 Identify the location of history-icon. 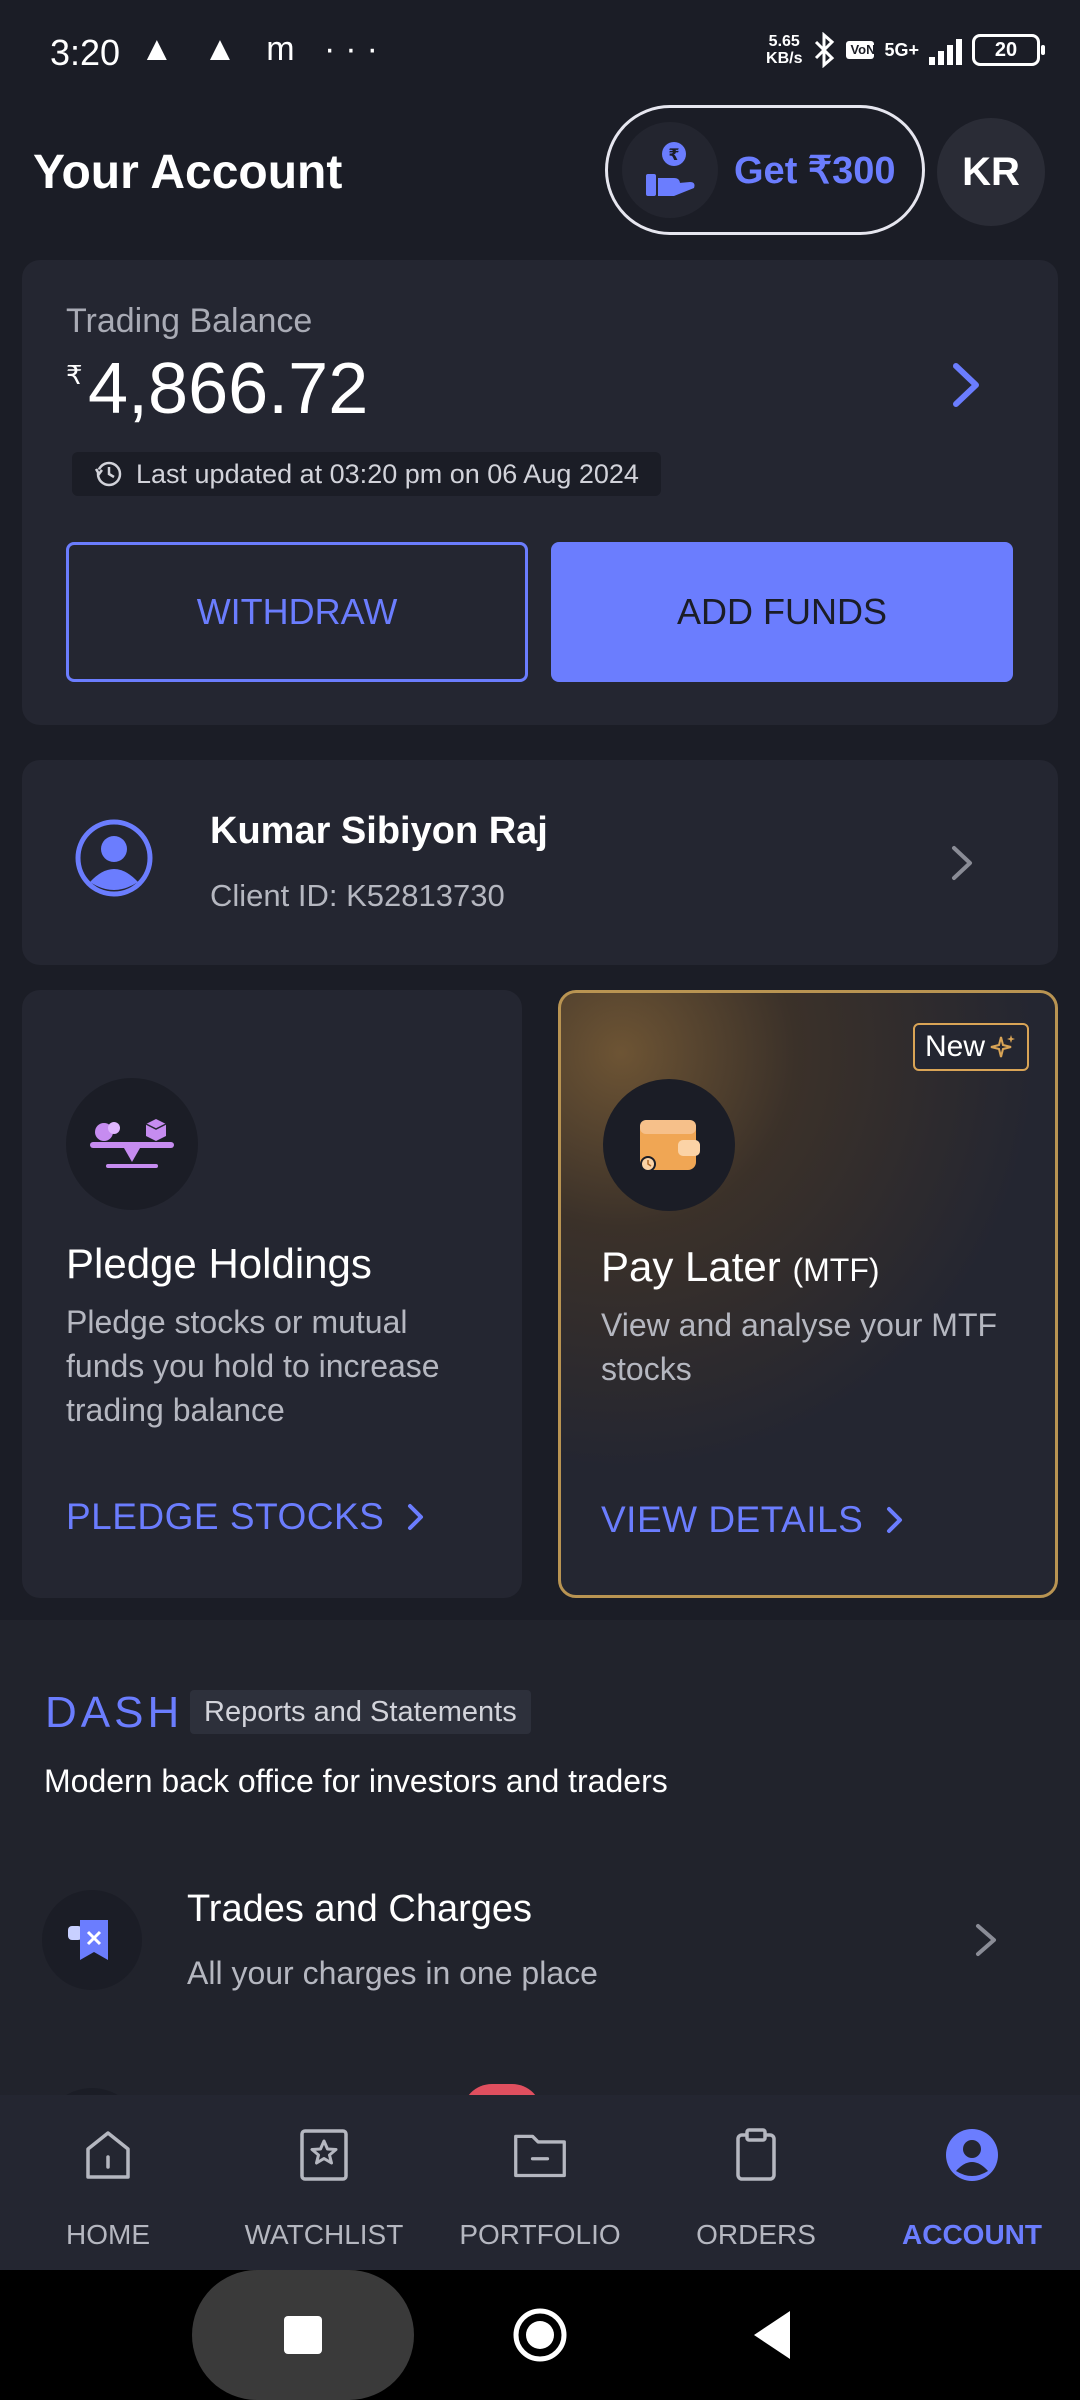
(108, 474).